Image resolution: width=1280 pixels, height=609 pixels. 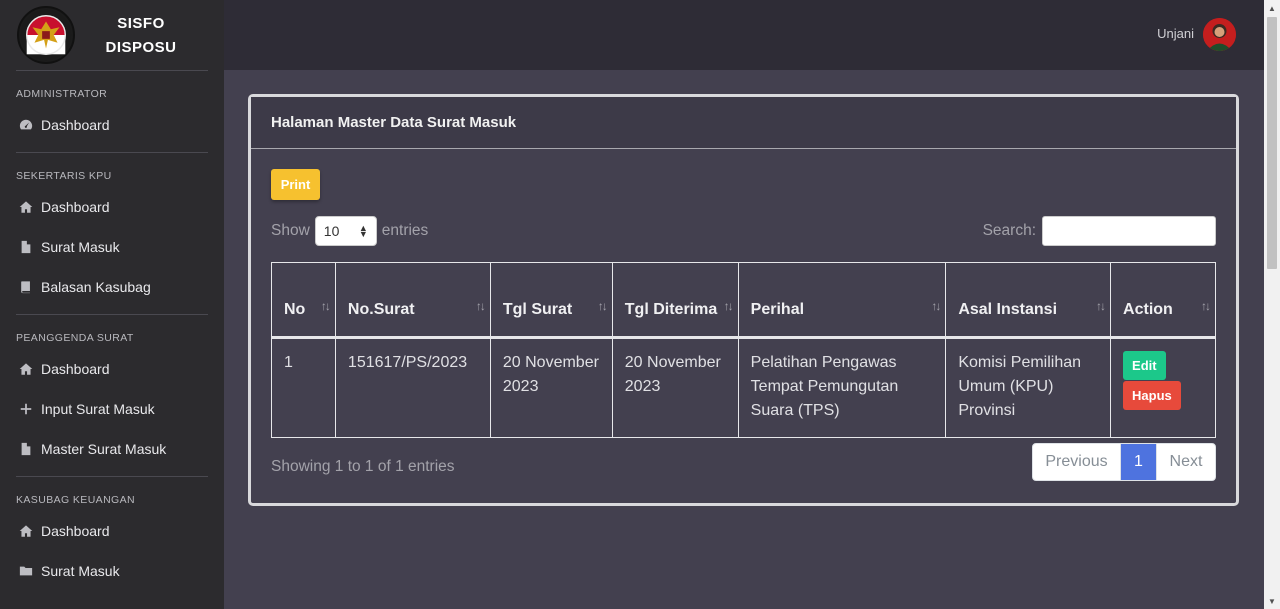 I want to click on sidebar-item-master-surat-masuk: Master Surat Masuk, so click(x=112, y=449).